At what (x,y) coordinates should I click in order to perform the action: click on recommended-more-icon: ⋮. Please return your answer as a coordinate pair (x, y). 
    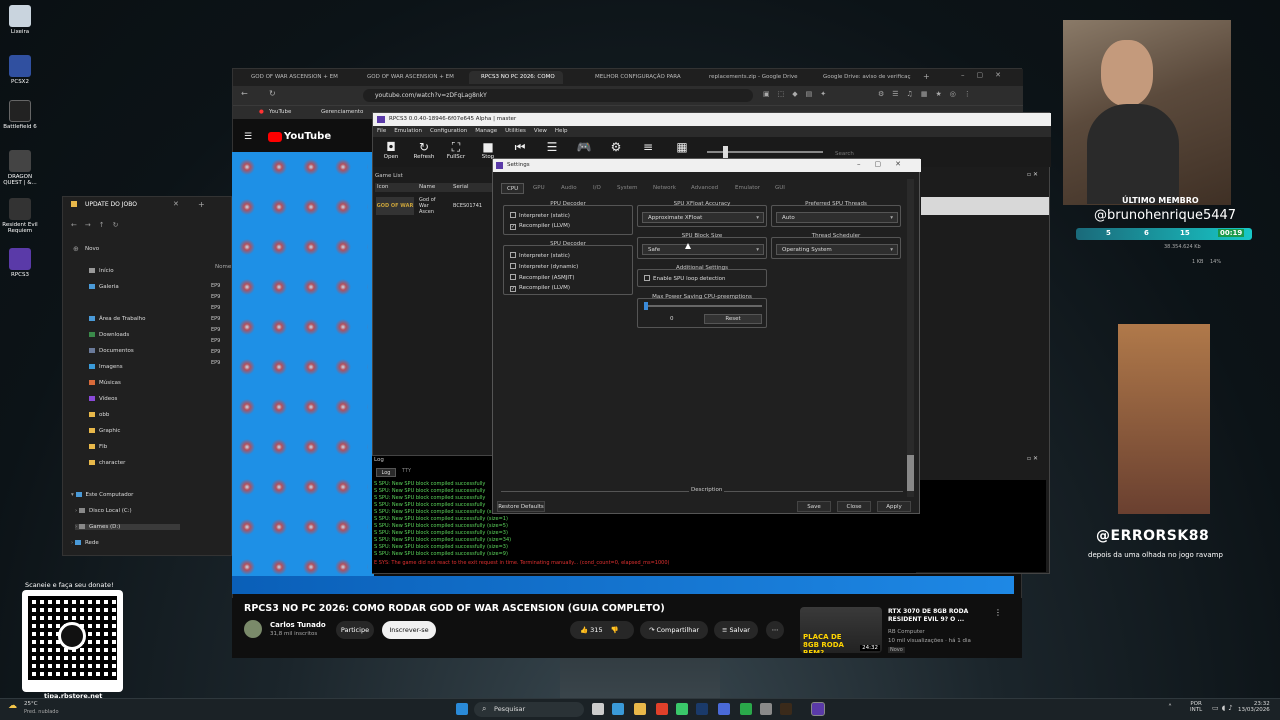
    Looking at the image, I should click on (998, 612).